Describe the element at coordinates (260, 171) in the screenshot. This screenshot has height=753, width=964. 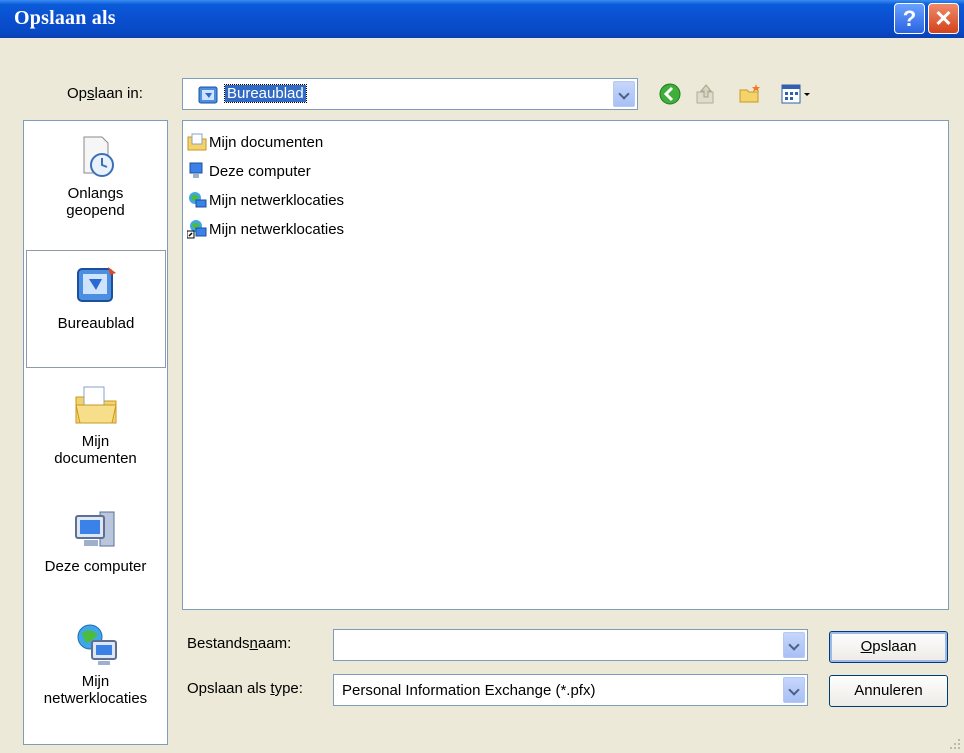
I see `file-name: Deze computer` at that location.